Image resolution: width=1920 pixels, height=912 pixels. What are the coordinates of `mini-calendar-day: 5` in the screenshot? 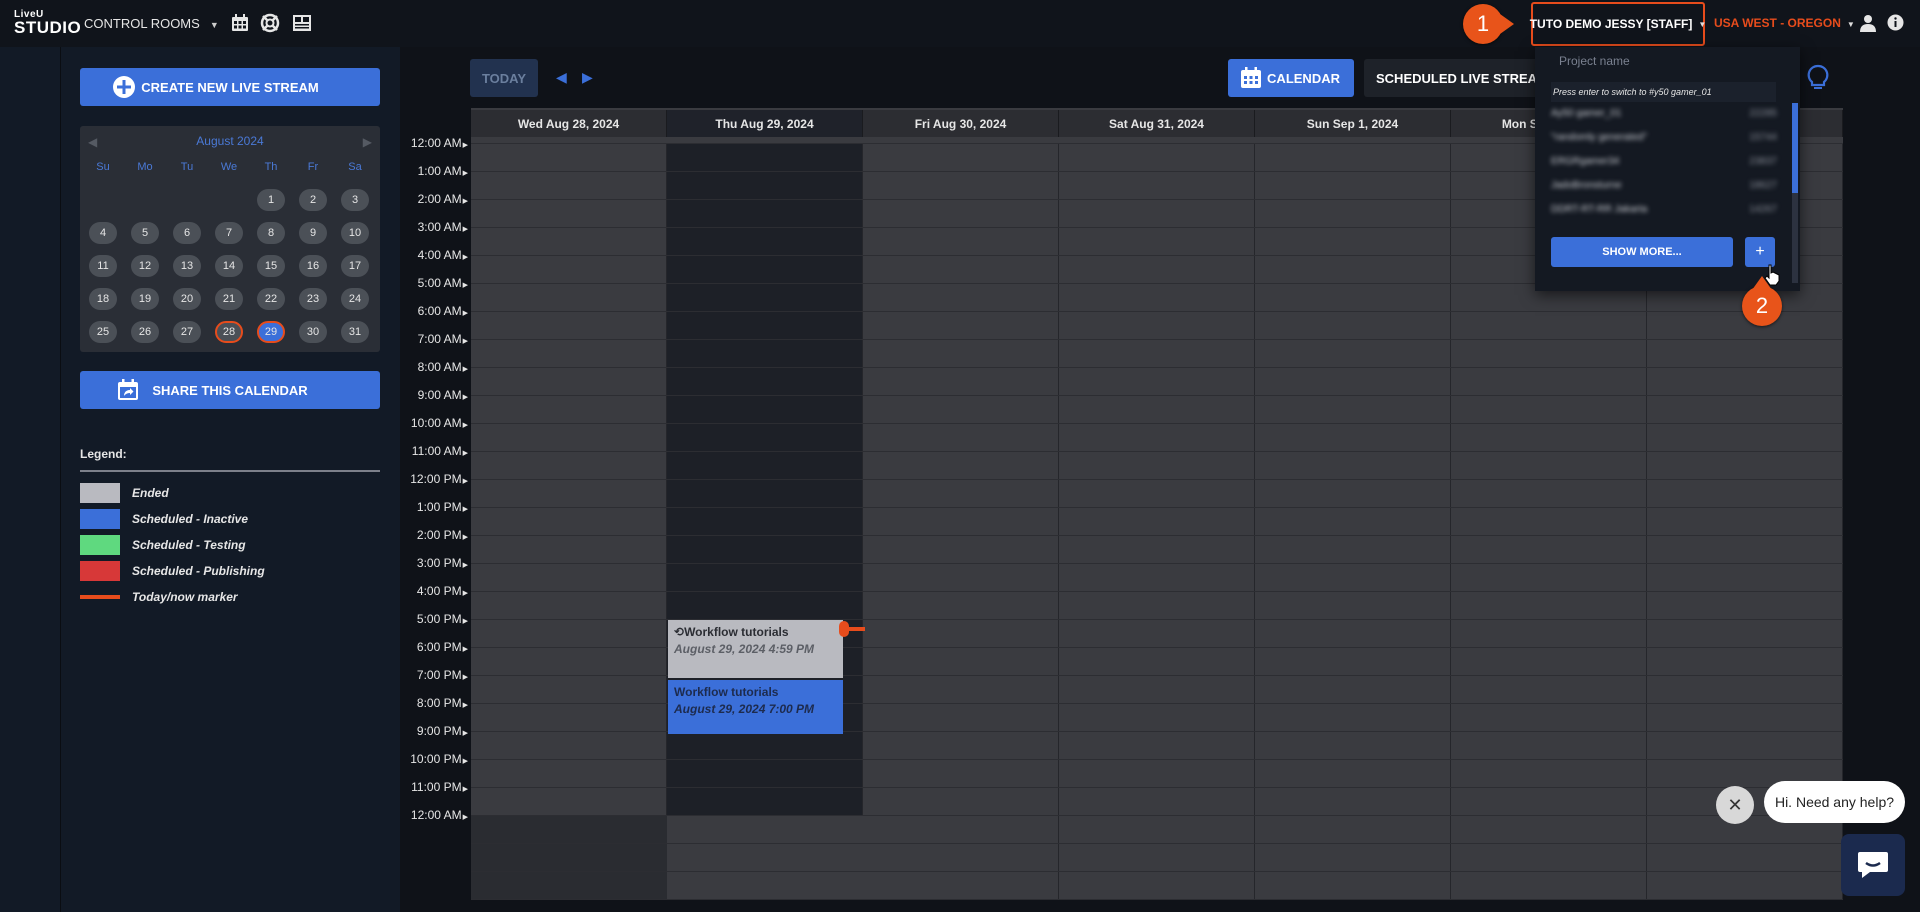 It's located at (145, 233).